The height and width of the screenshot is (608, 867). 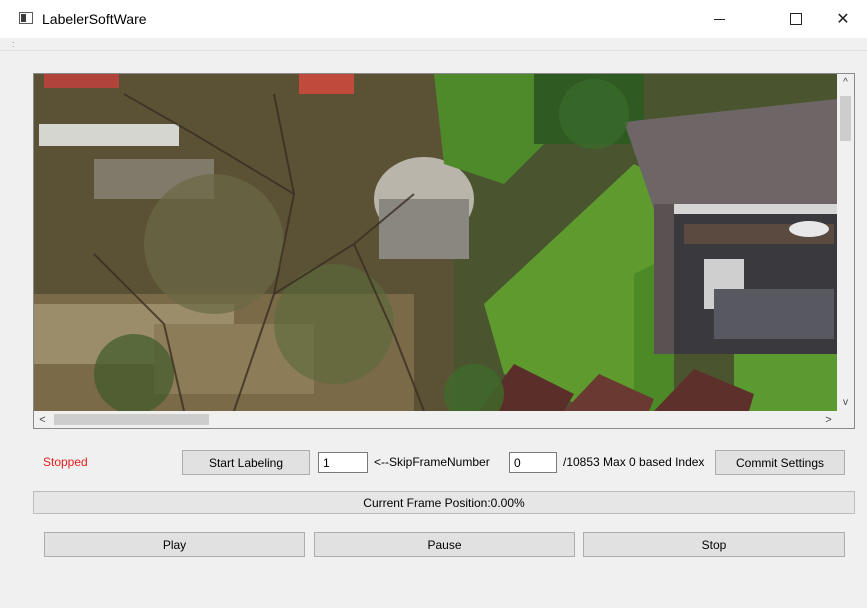 I want to click on start-labeling-button: Start Labeling, so click(x=246, y=462).